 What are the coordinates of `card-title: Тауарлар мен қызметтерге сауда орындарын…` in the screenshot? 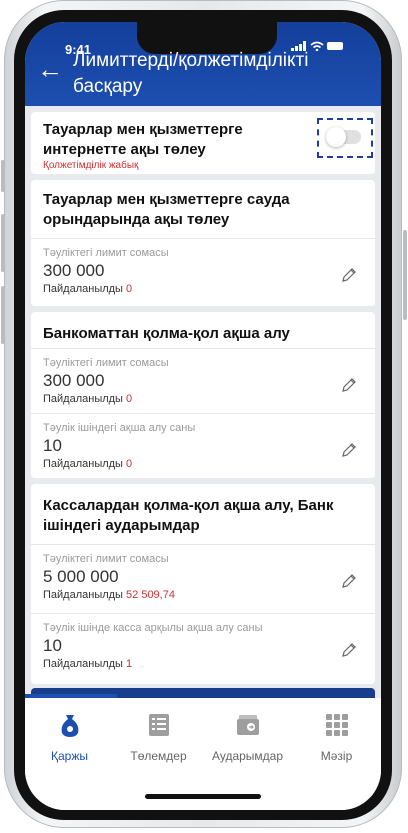 It's located at (166, 209).